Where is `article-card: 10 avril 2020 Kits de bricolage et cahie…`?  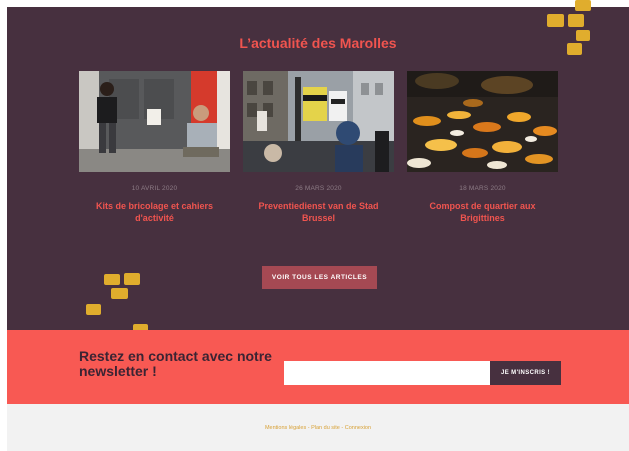 article-card: 10 avril 2020 Kits de bricolage et cahie… is located at coordinates (154, 147).